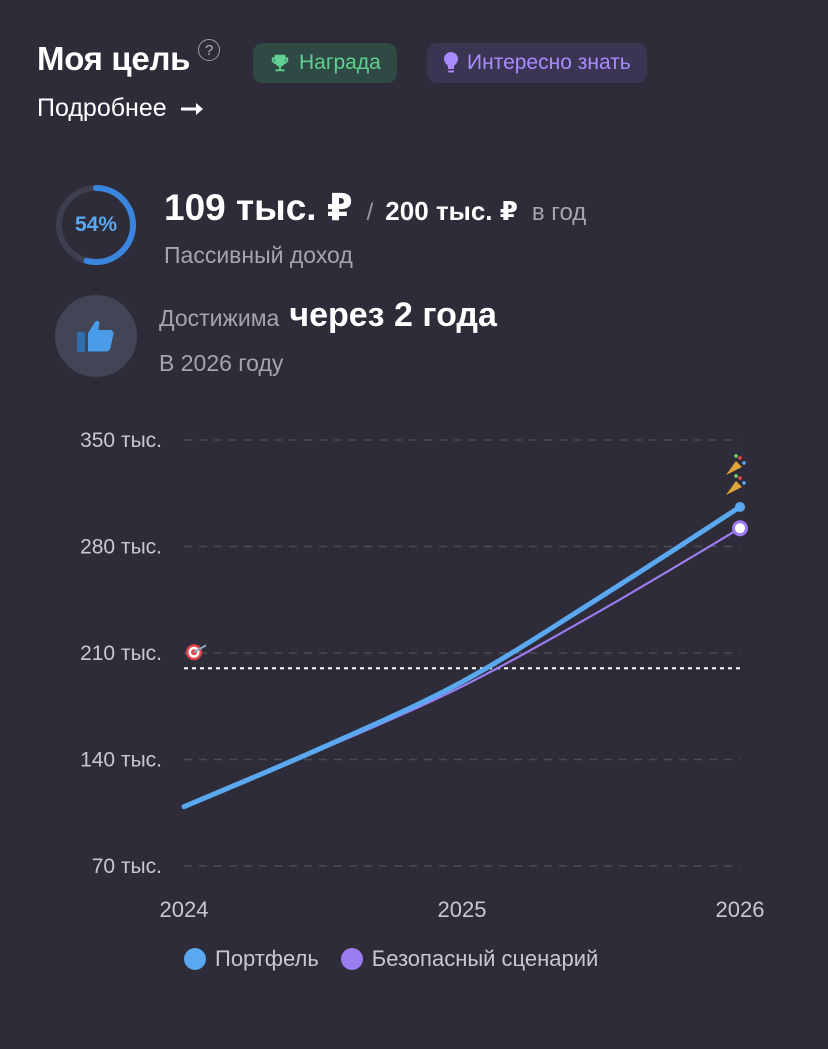 Image resolution: width=828 pixels, height=1049 pixels. What do you see at coordinates (462, 909) in the screenshot?
I see `x-tick-label: 2025` at bounding box center [462, 909].